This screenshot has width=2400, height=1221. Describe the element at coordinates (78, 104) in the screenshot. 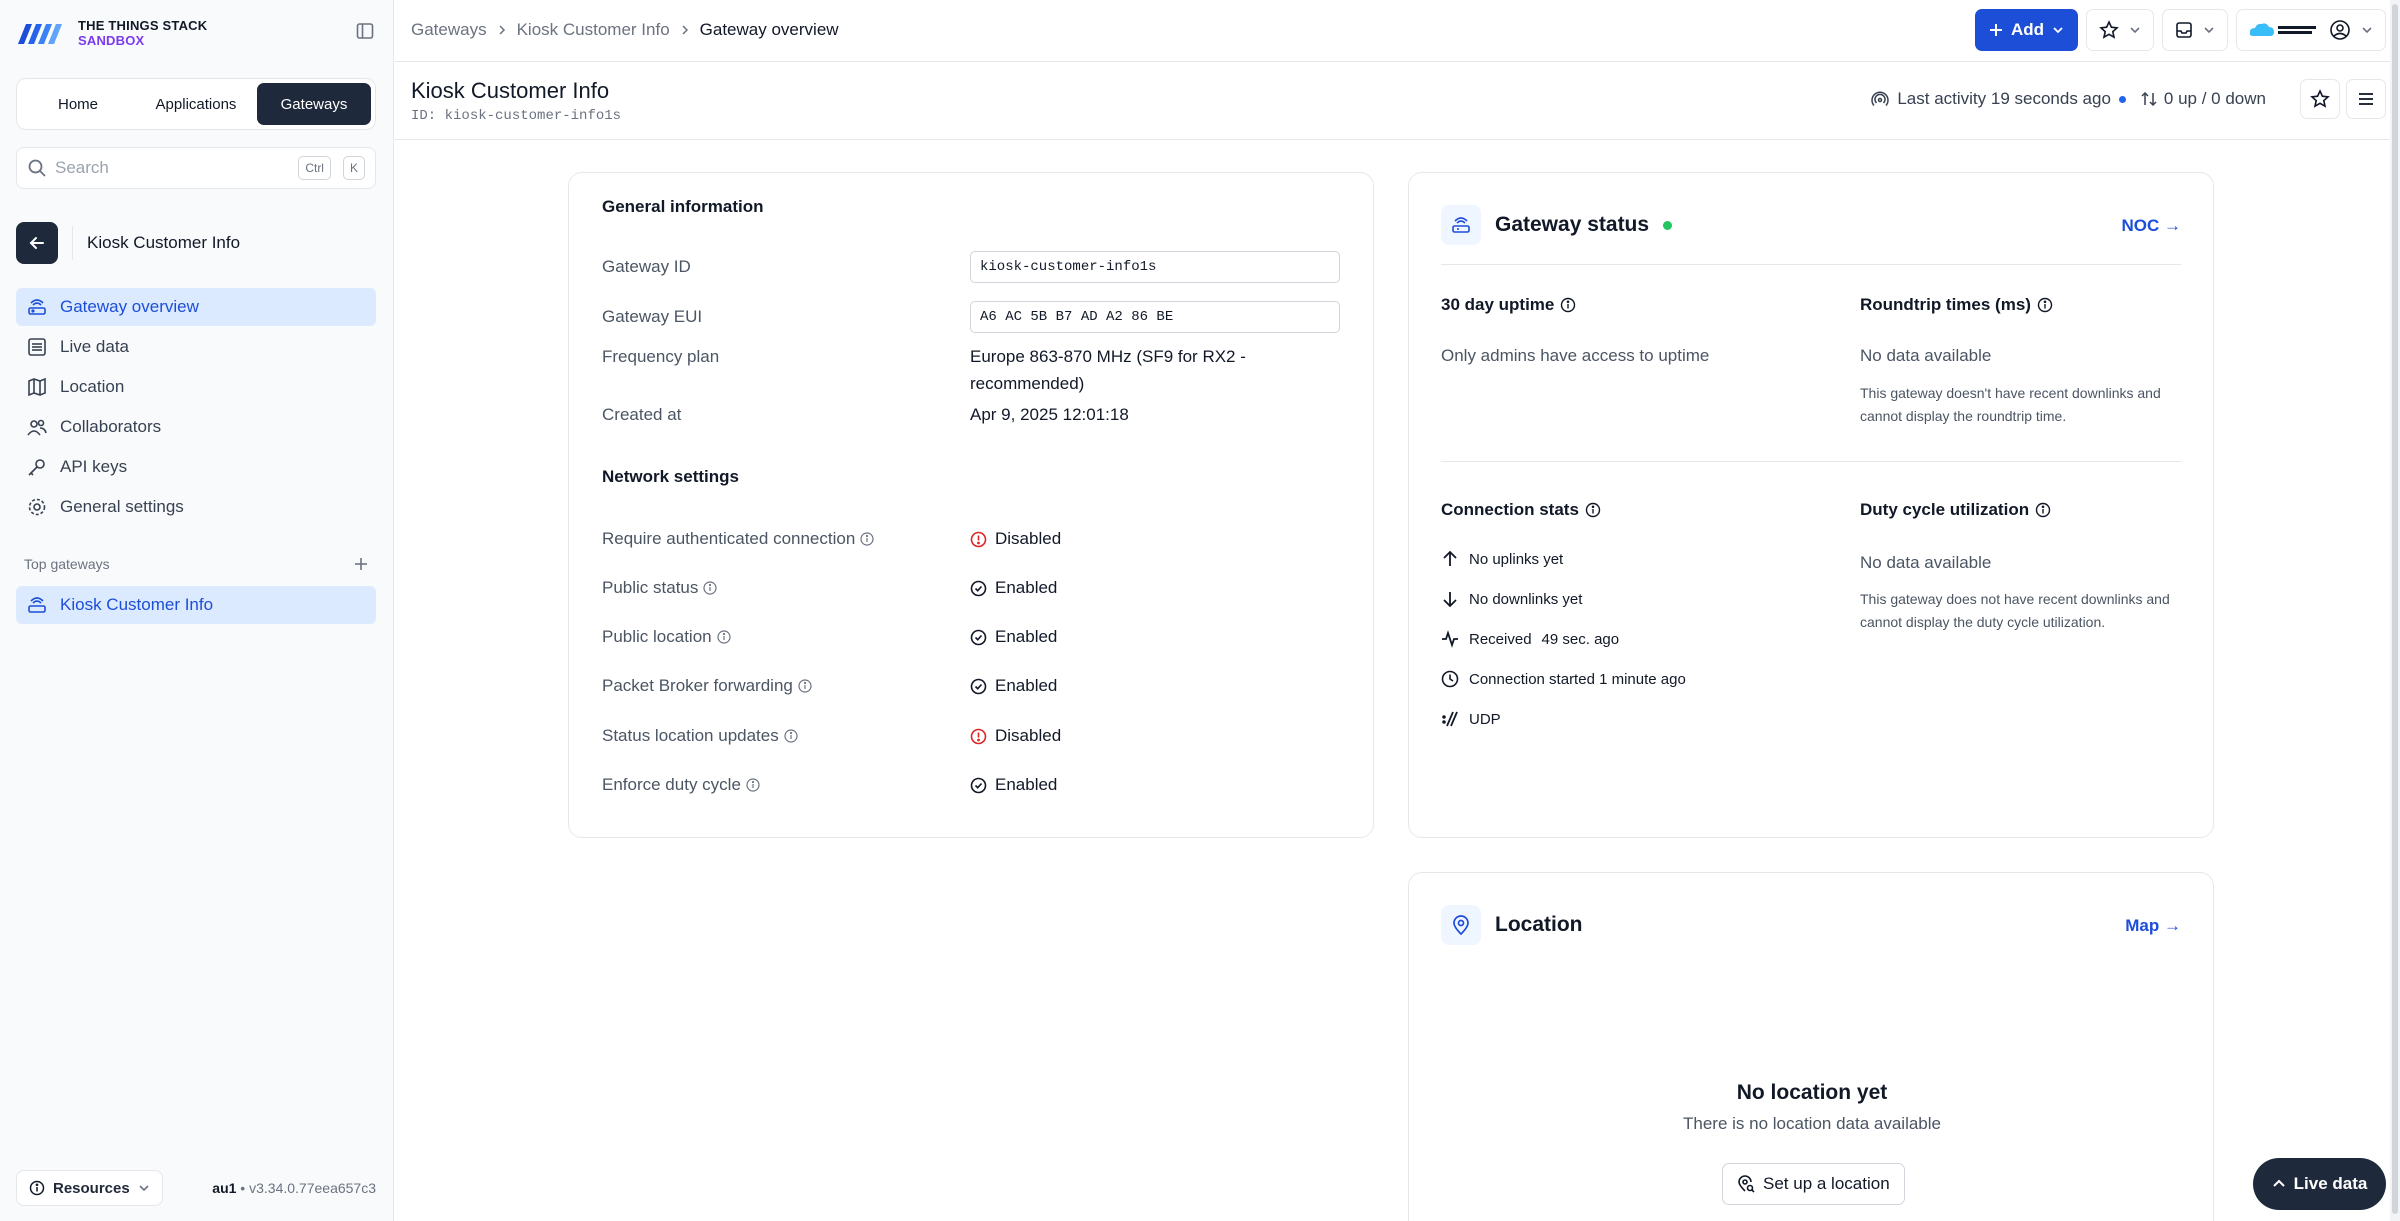

I see `tab-home: Home` at that location.